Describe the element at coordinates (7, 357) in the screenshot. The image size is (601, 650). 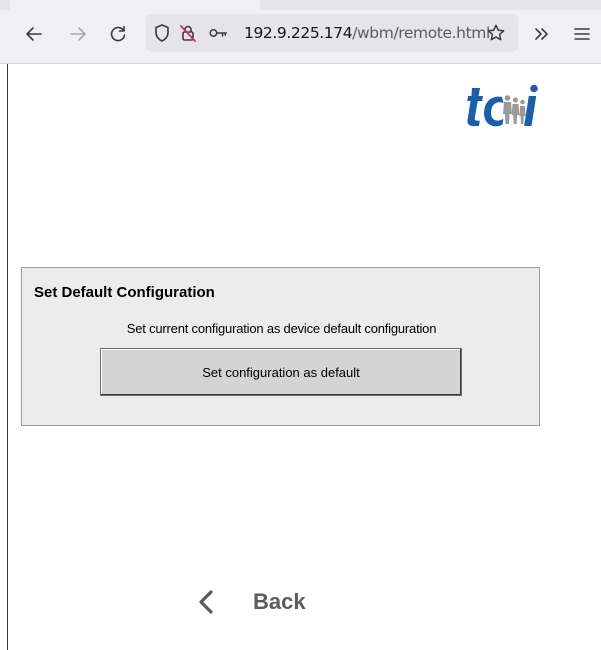
I see `page-left-border` at that location.